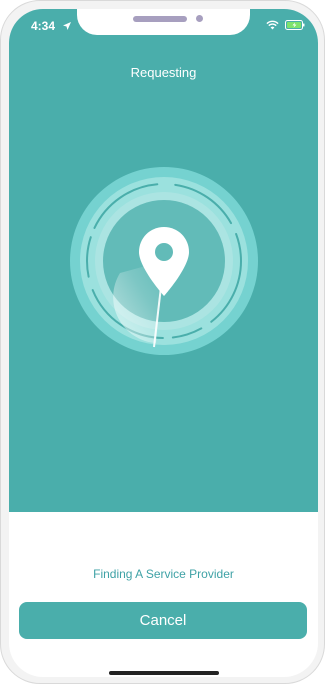 The image size is (325, 684). I want to click on battery-icon, so click(295, 25).